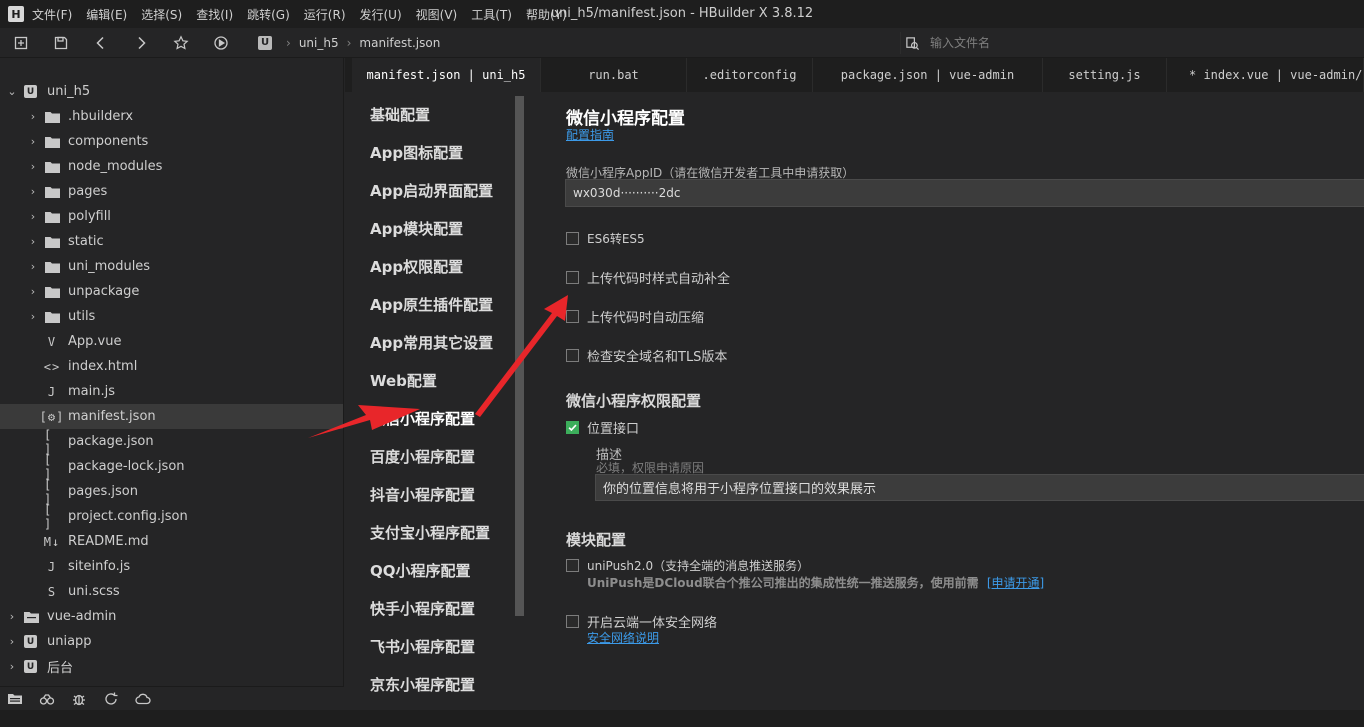 This screenshot has width=1364, height=727. What do you see at coordinates (491, 14) in the screenshot?
I see `menu-tools: 工具(T)` at bounding box center [491, 14].